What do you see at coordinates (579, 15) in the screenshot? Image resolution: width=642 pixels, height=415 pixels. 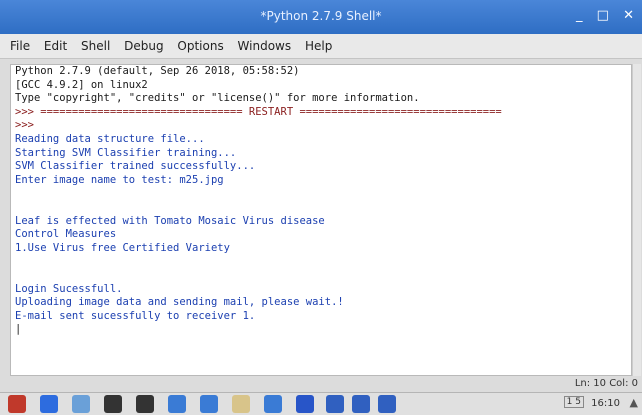 I see `minimize-button: _` at bounding box center [579, 15].